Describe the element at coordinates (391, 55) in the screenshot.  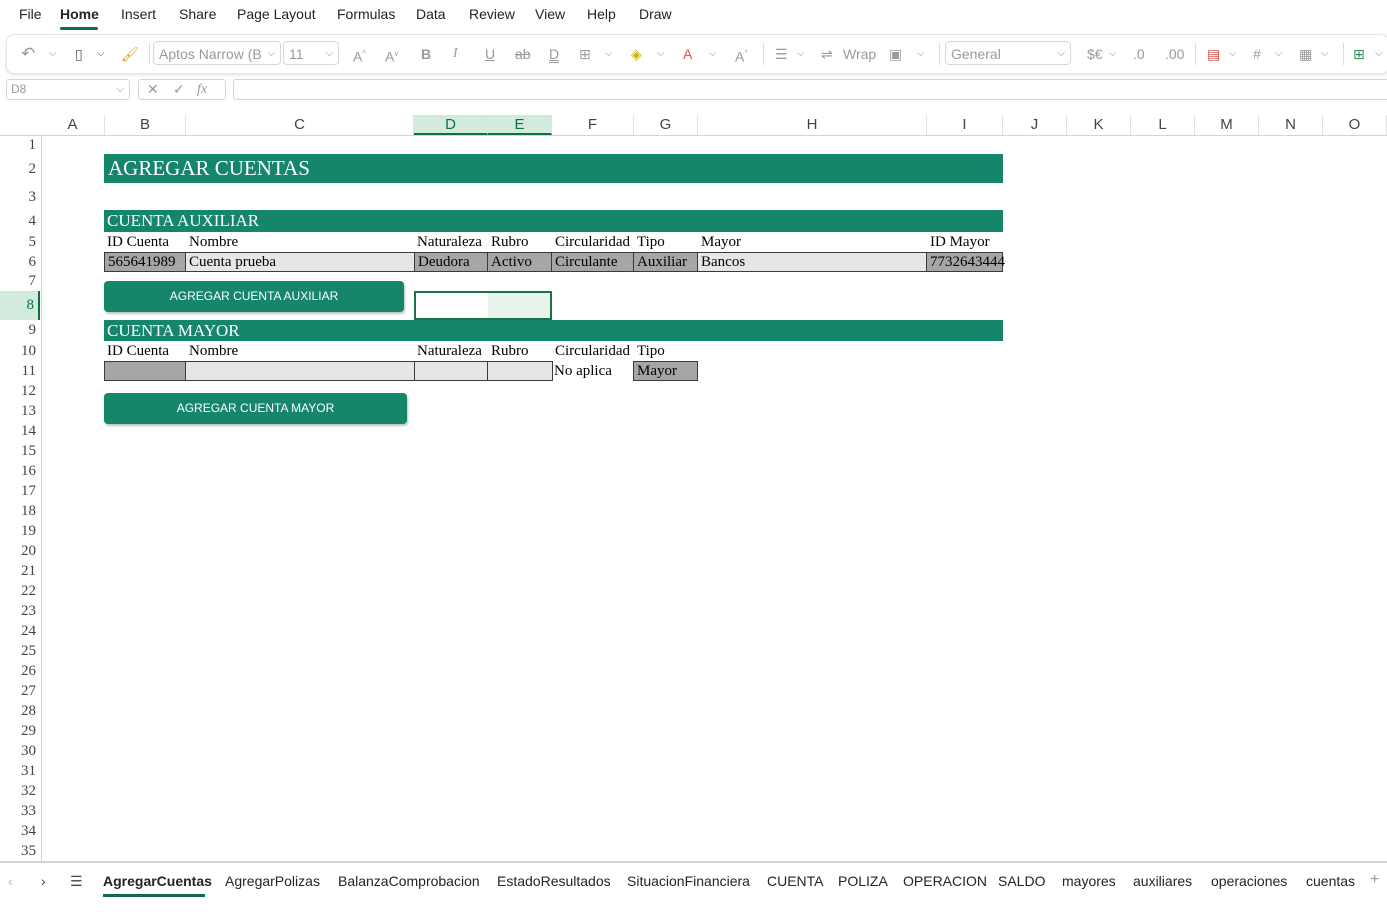
I see `decrease-font-icon: Av` at that location.